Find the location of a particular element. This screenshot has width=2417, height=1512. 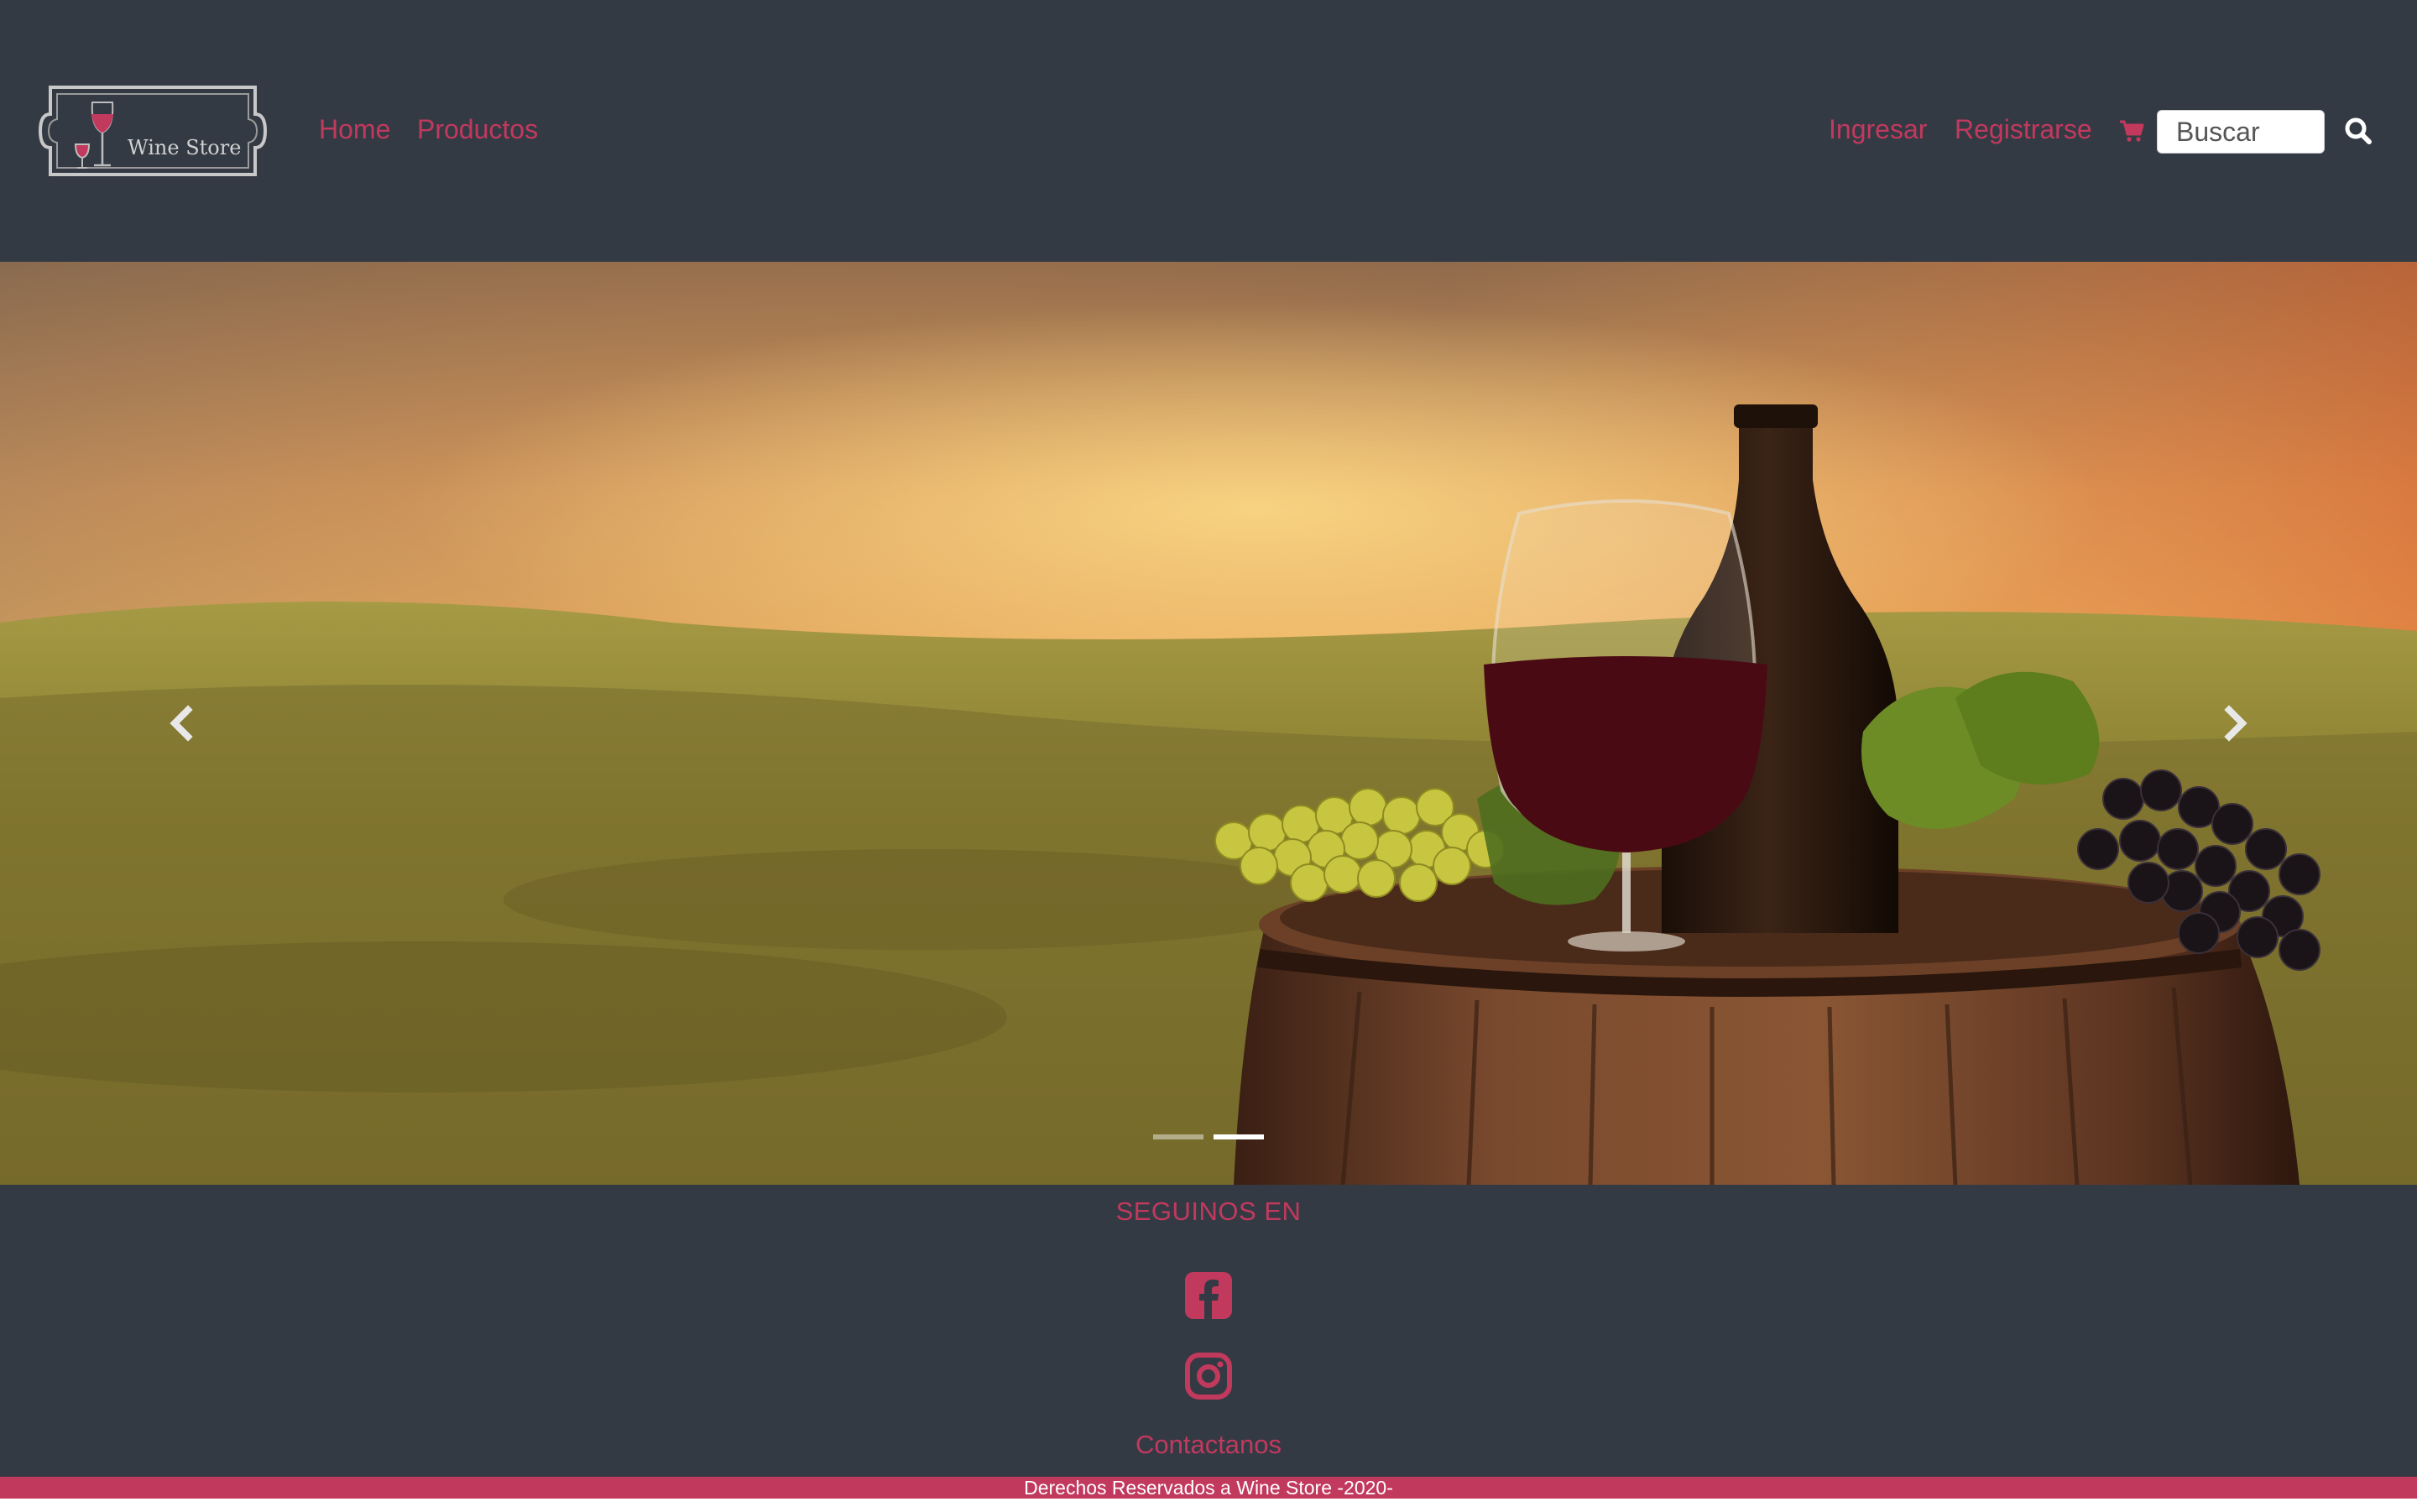

search-input is located at coordinates (2241, 132).